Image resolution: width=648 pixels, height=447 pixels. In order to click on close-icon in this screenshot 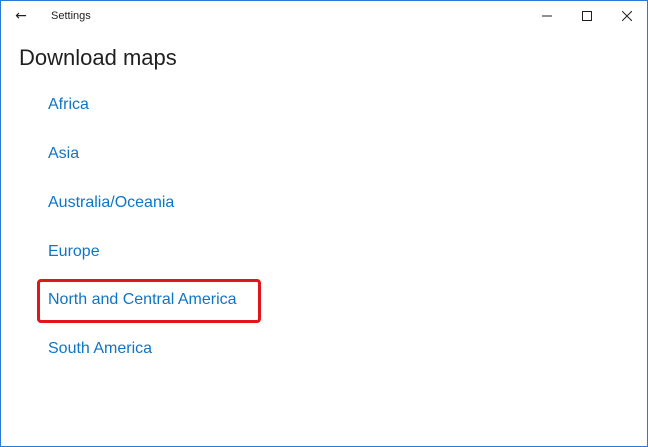, I will do `click(627, 16)`.